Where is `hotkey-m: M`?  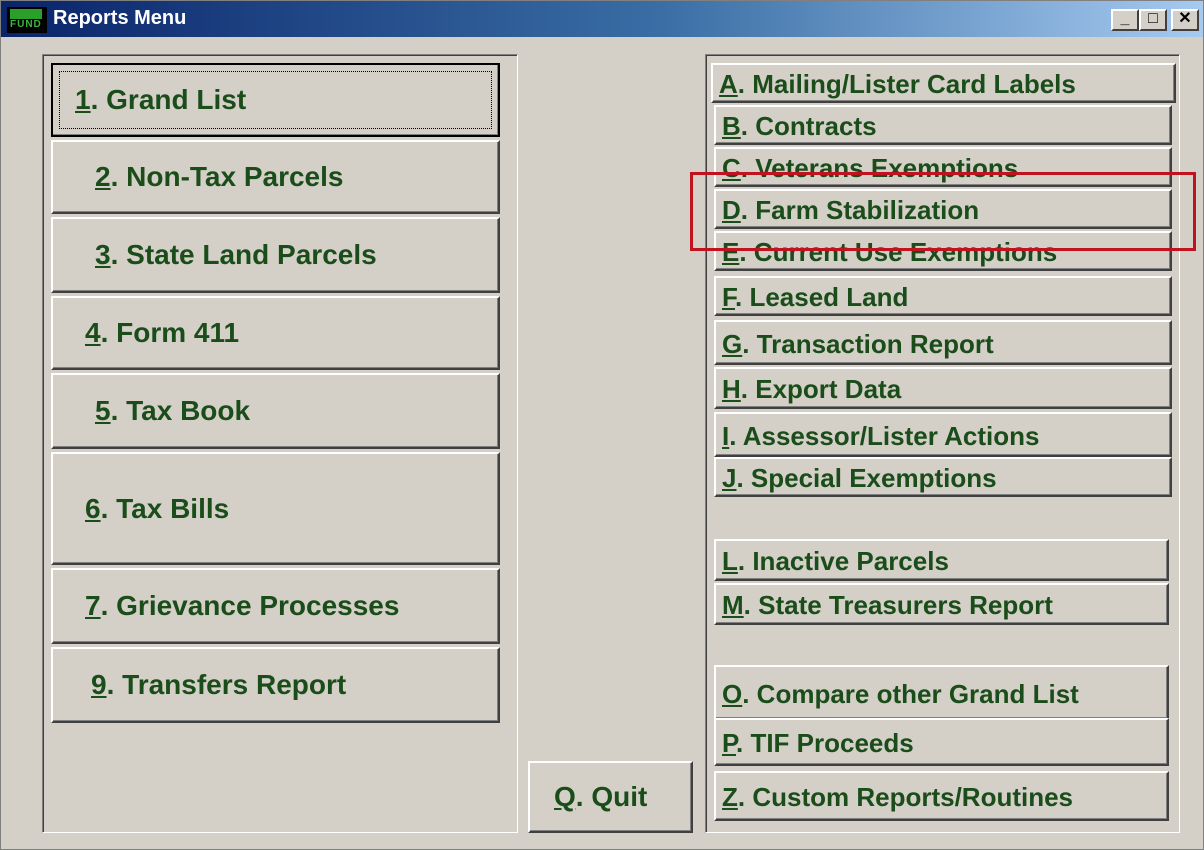 hotkey-m: M is located at coordinates (733, 605).